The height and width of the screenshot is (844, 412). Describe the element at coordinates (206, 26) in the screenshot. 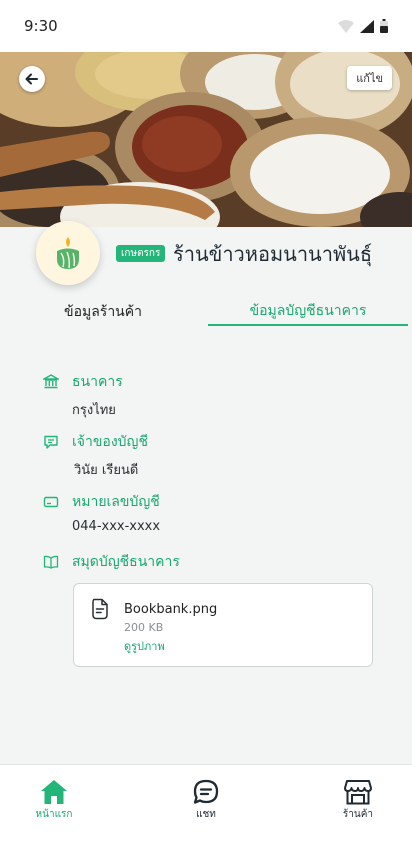

I see `status-bar: 9:30` at that location.